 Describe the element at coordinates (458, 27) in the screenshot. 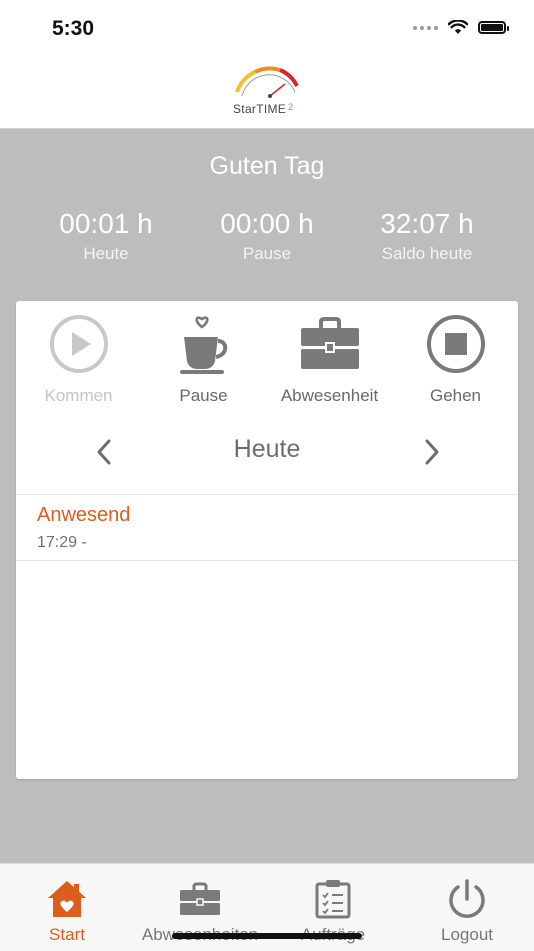

I see `wifi-icon` at that location.